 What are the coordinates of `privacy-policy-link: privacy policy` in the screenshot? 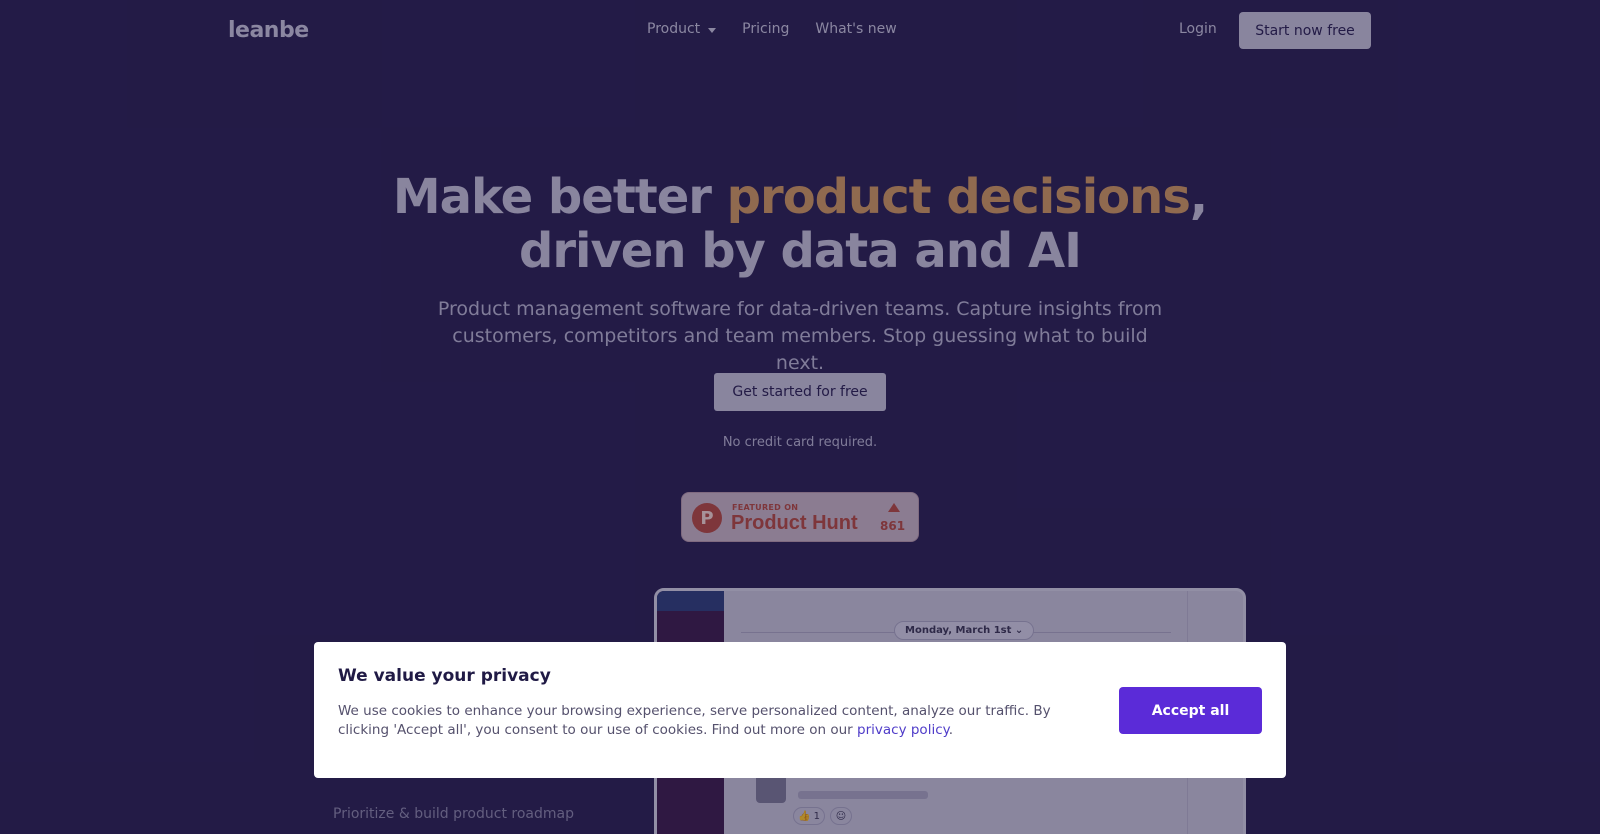 It's located at (903, 730).